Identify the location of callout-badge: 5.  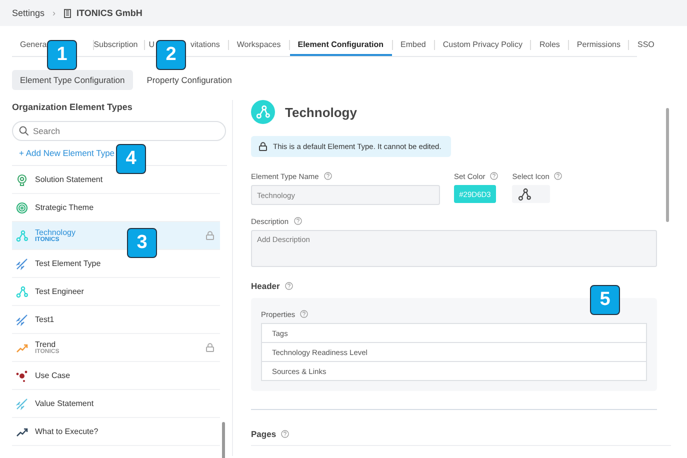
(605, 300).